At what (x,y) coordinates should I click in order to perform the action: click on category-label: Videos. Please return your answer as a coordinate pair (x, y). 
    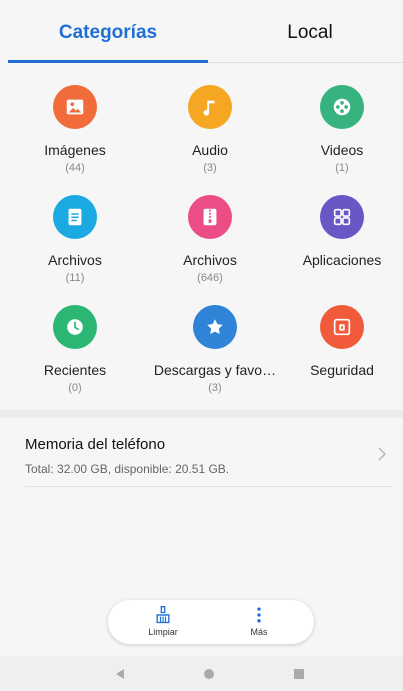
    Looking at the image, I should click on (342, 150).